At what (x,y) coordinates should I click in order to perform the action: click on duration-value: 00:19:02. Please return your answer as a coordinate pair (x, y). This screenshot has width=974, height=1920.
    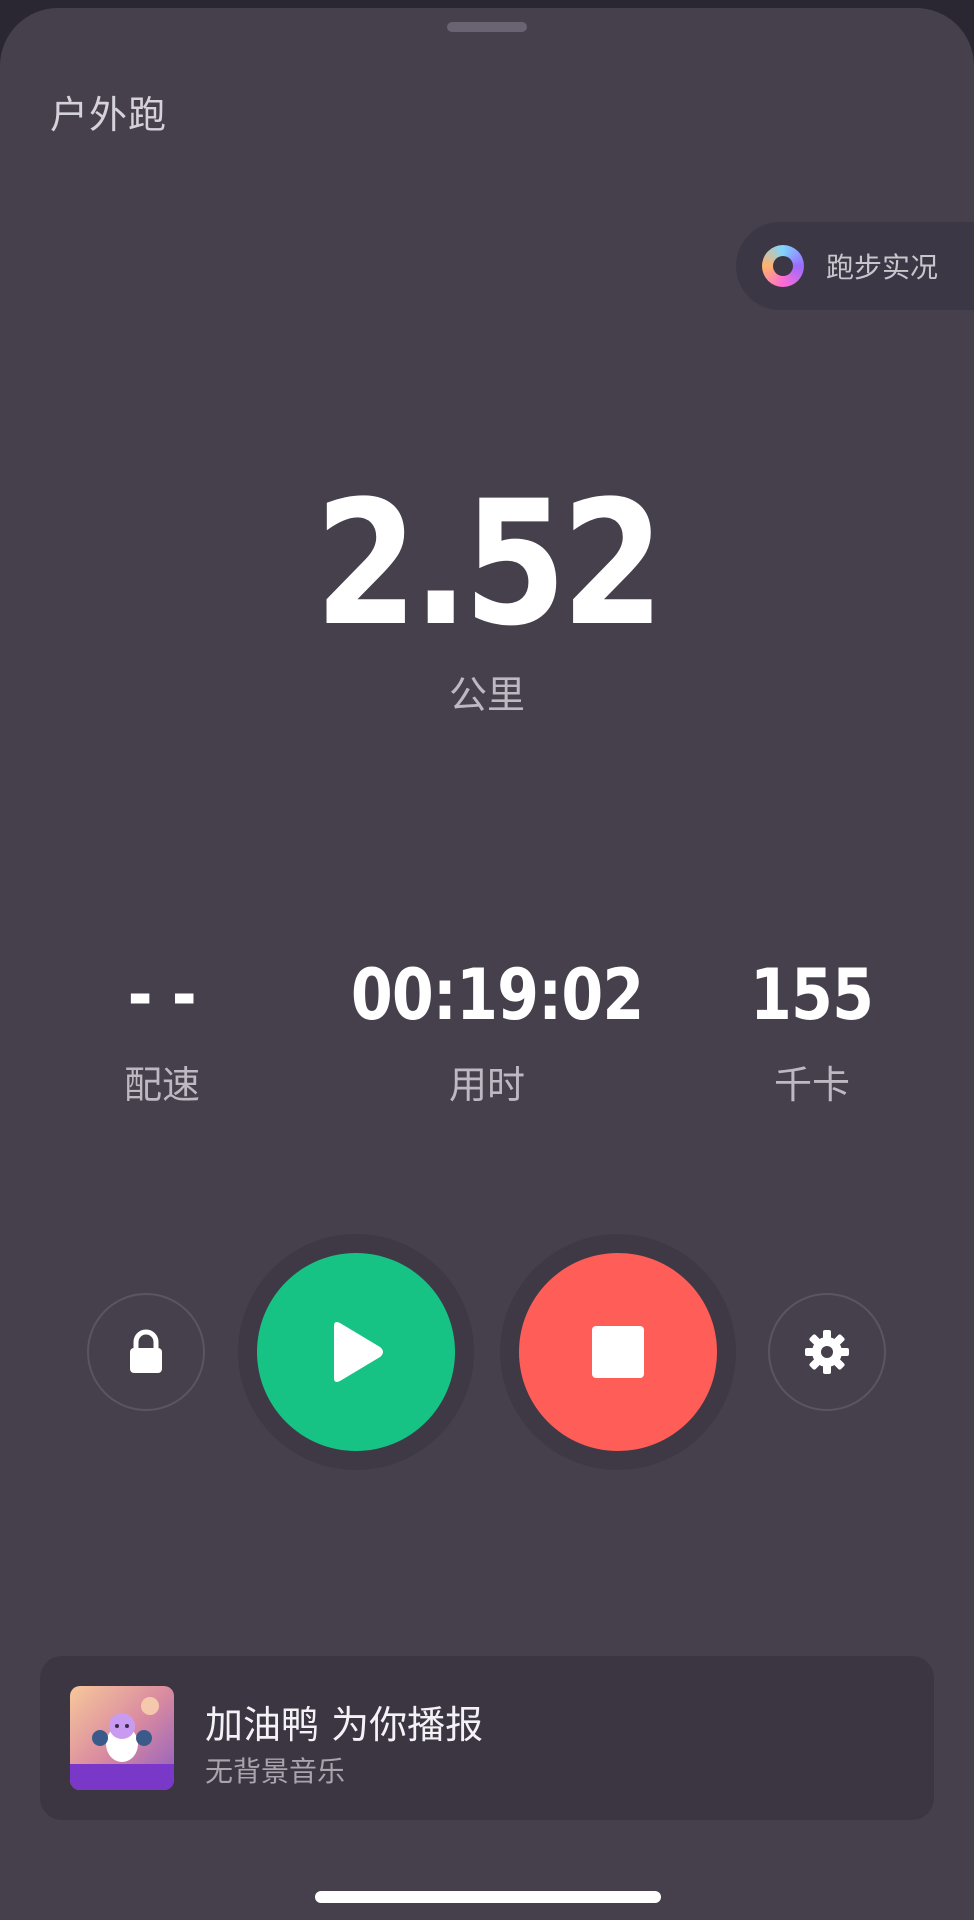
    Looking at the image, I should click on (497, 995).